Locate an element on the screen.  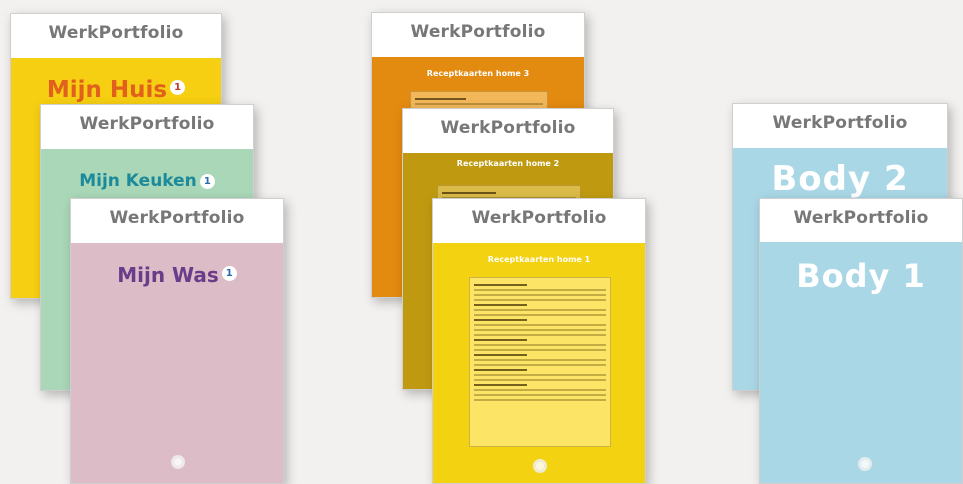
table-of-contents is located at coordinates (540, 362).